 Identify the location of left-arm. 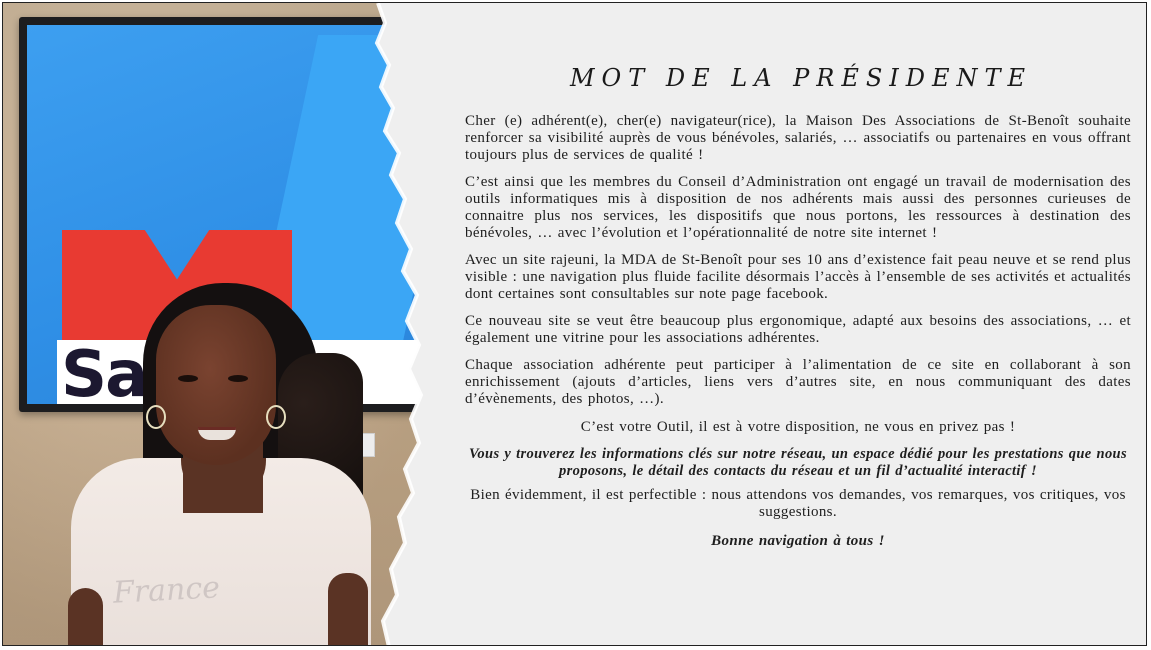
(85, 616).